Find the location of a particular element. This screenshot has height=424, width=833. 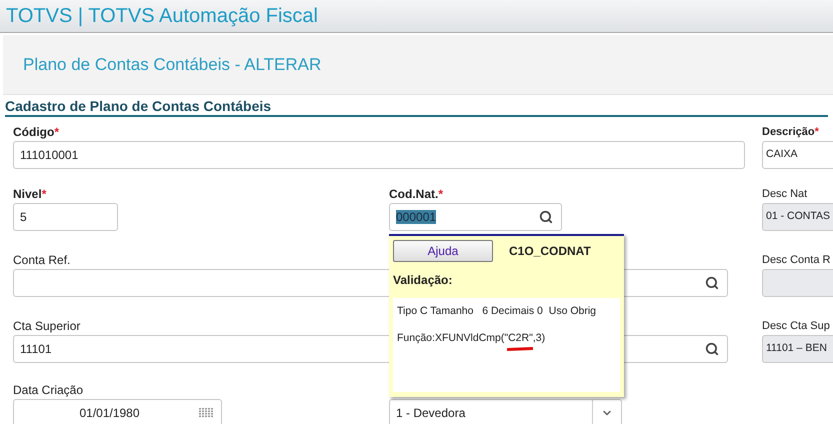

field-label: Descrição* is located at coordinates (790, 132).